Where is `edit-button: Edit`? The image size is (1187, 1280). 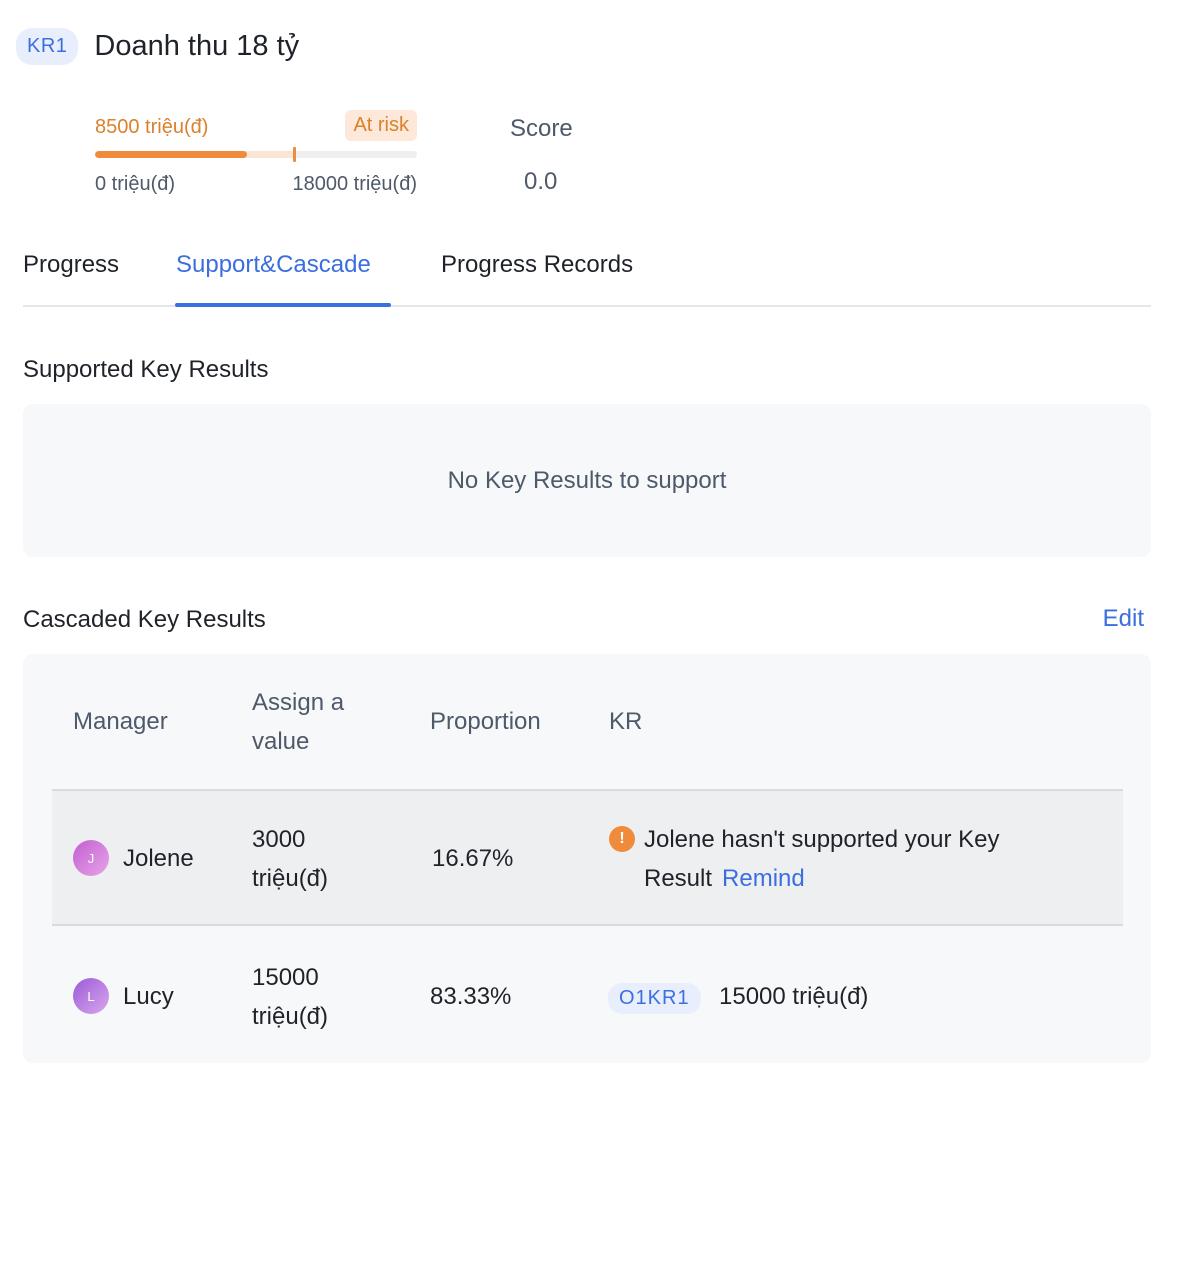 edit-button: Edit is located at coordinates (1123, 619).